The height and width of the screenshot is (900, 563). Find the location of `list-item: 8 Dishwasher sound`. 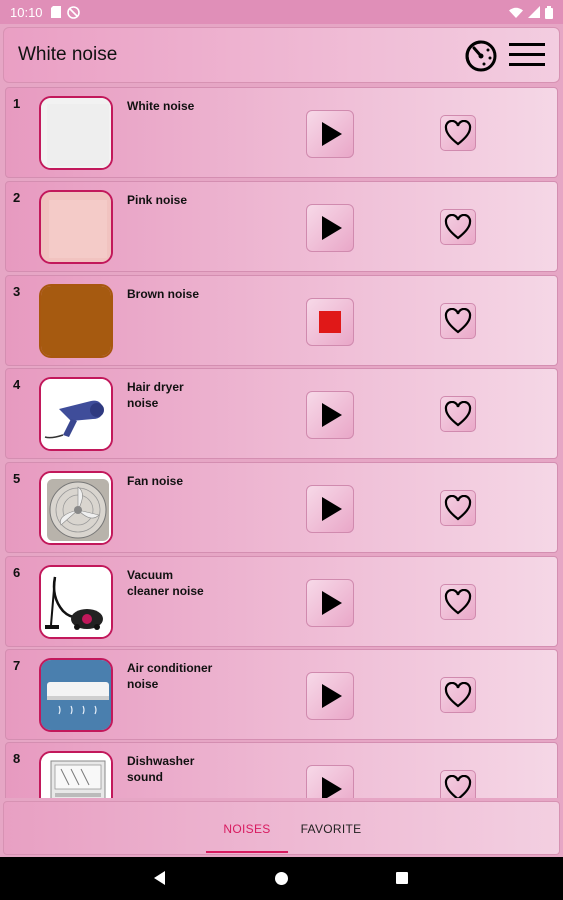

list-item: 8 Dishwasher sound is located at coordinates (281, 770).